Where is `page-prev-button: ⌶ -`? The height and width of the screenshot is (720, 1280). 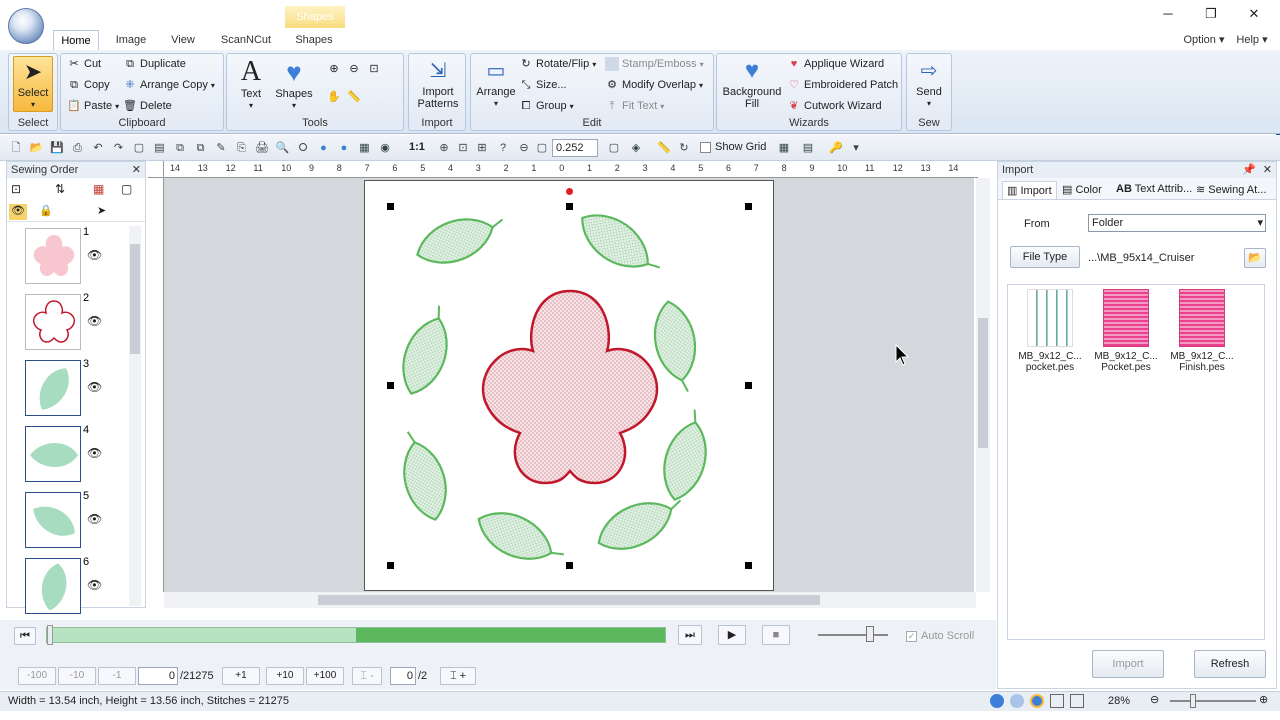
page-prev-button: ⌶ - is located at coordinates (367, 676).